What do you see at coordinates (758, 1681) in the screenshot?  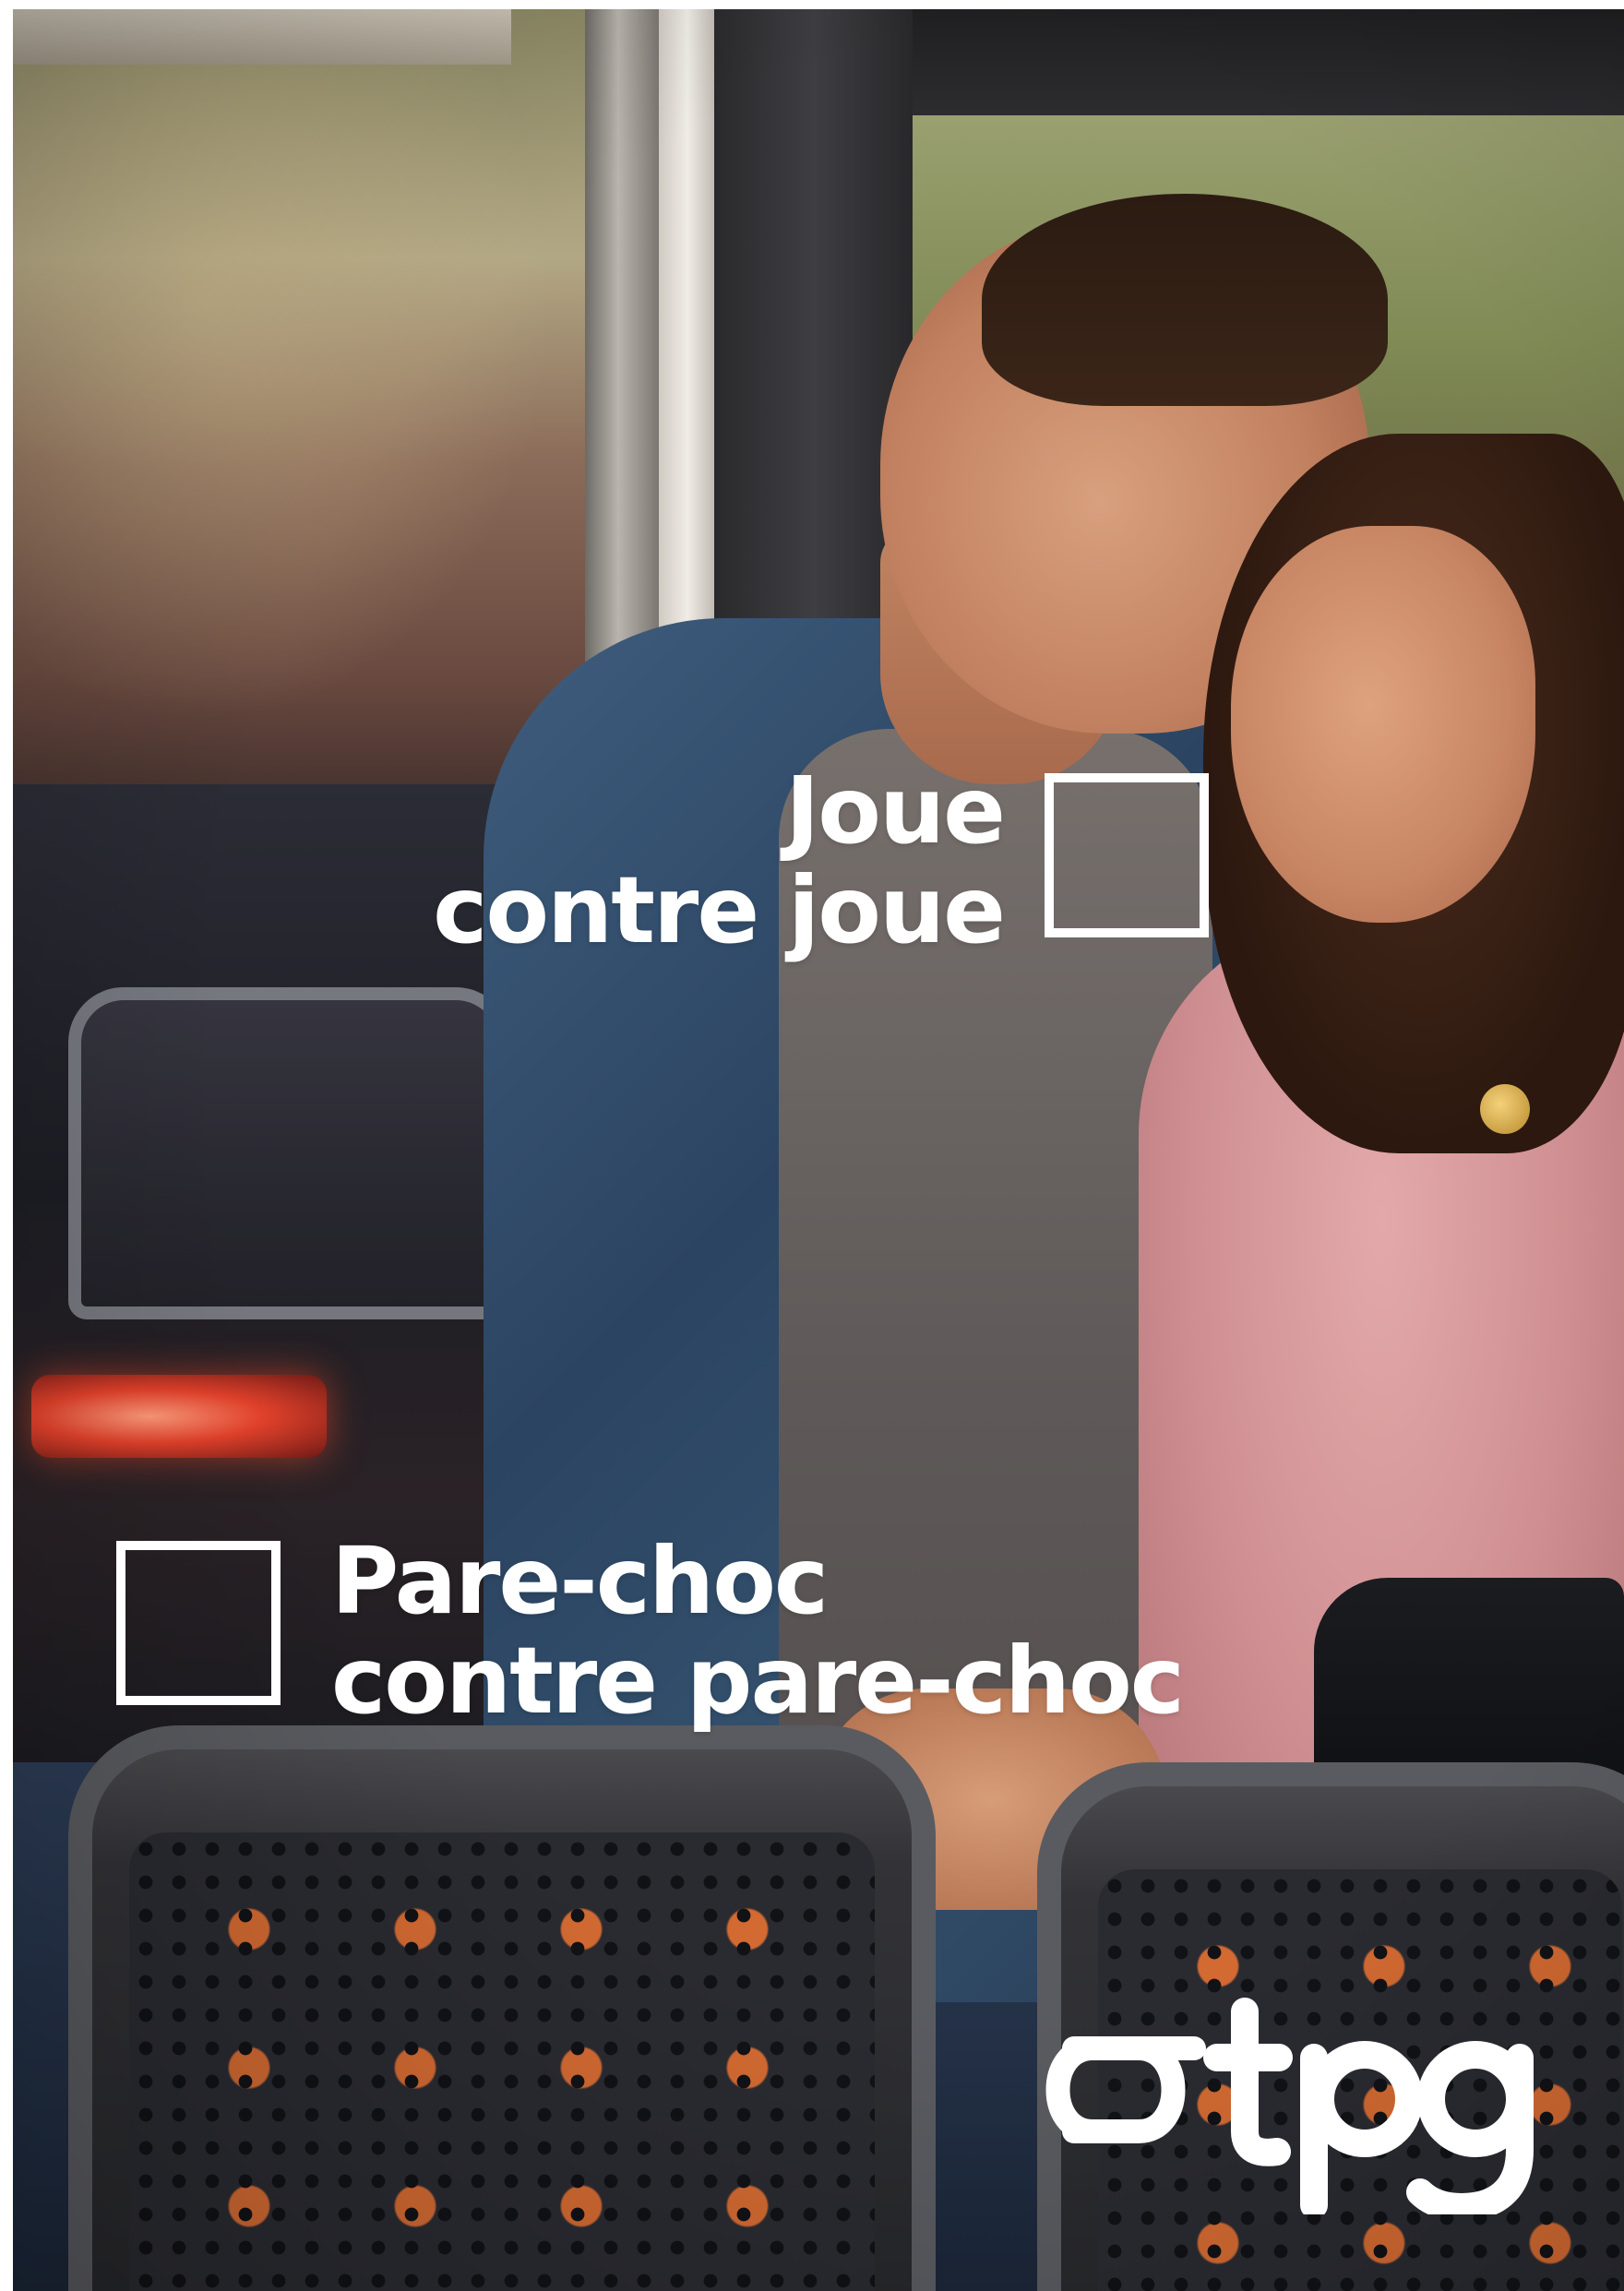 I see `headline-bottom-line-2: contre pare-choc` at bounding box center [758, 1681].